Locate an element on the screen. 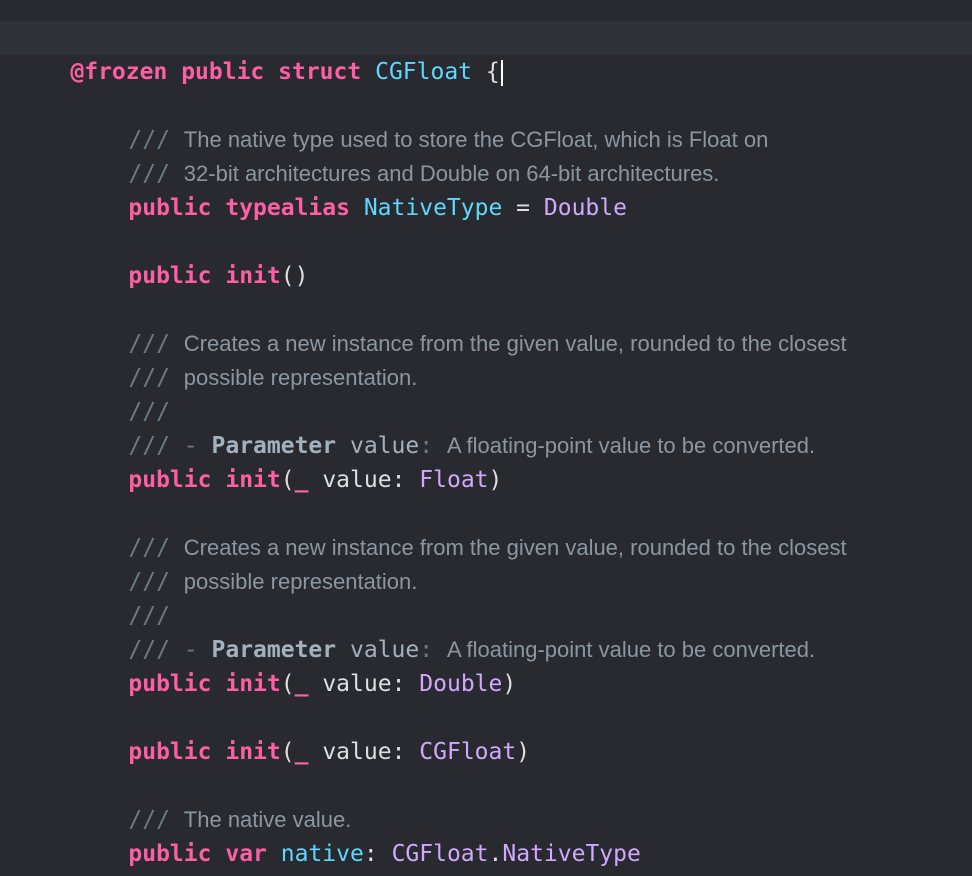  keyword-typealias: typealias is located at coordinates (287, 208).